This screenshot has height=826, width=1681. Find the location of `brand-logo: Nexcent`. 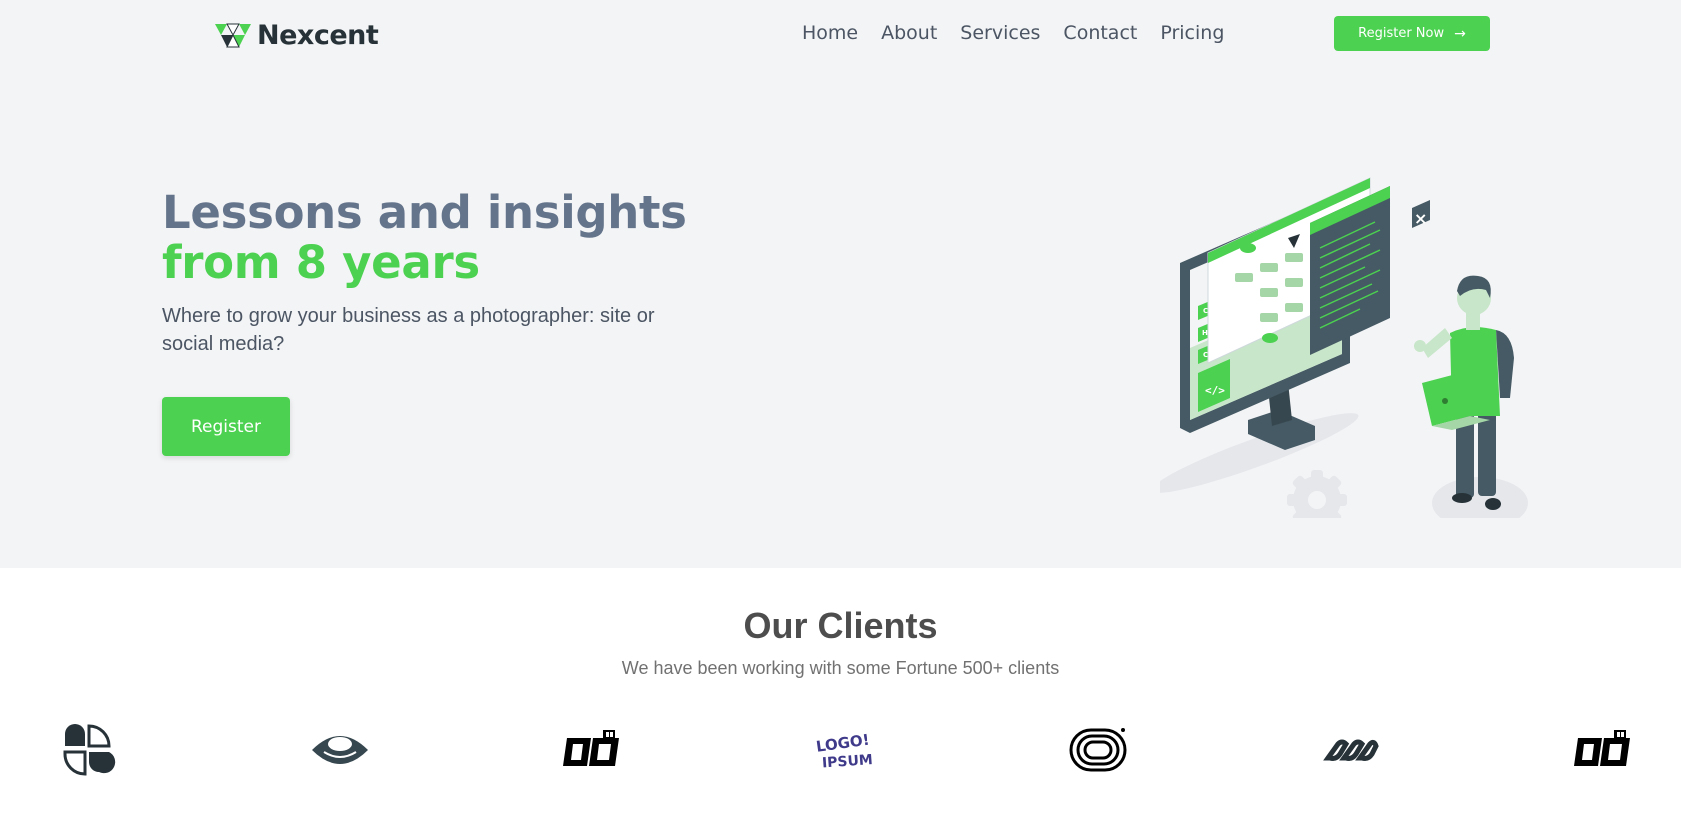

brand-logo: Nexcent is located at coordinates (297, 35).